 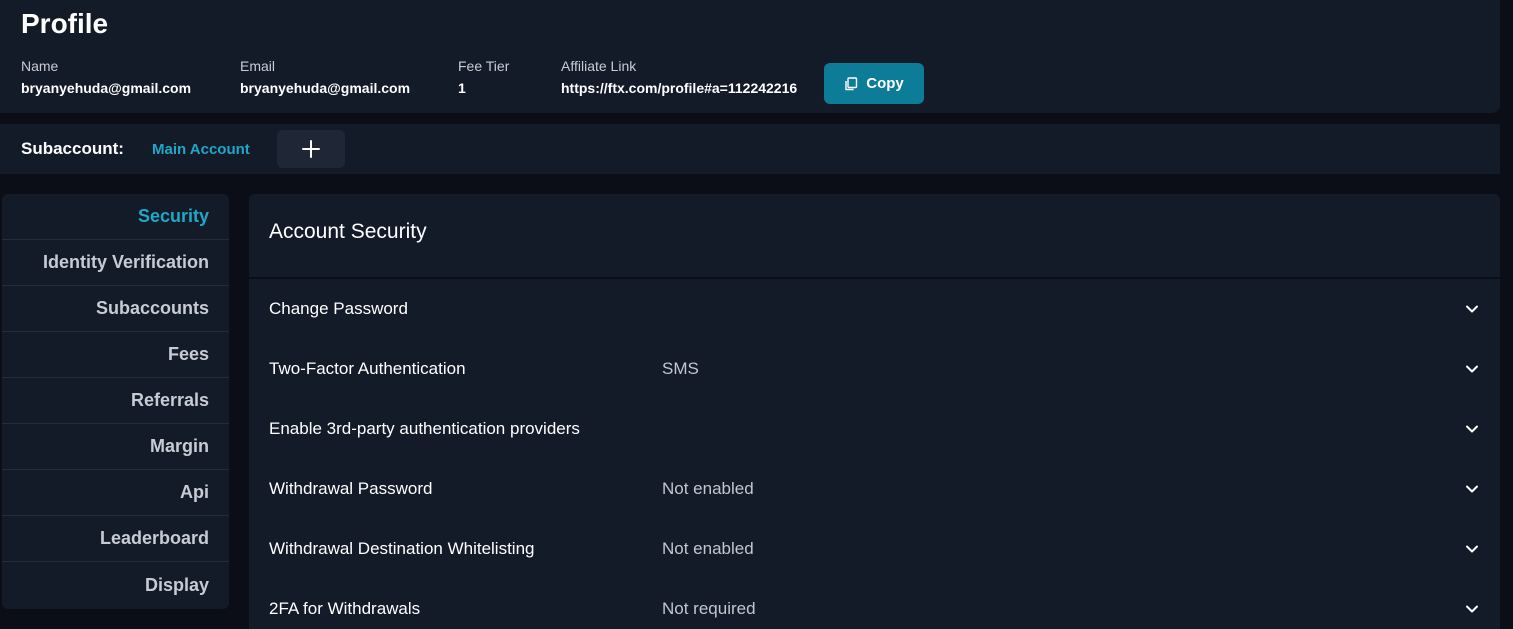 What do you see at coordinates (115, 309) in the screenshot?
I see `sidebar-item-subaccounts: Subaccounts` at bounding box center [115, 309].